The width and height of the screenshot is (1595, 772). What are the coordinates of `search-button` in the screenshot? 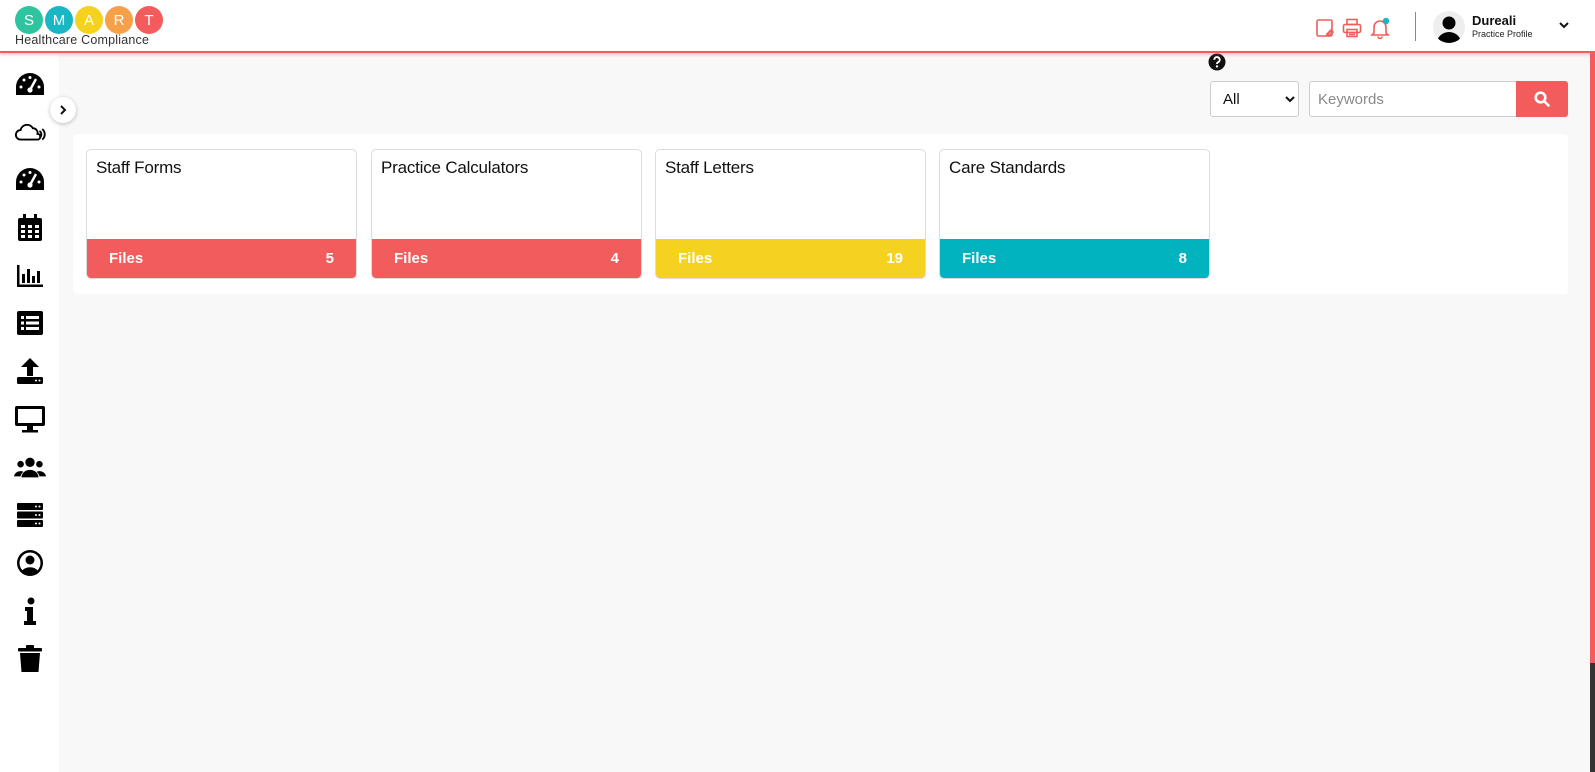 It's located at (1542, 99).